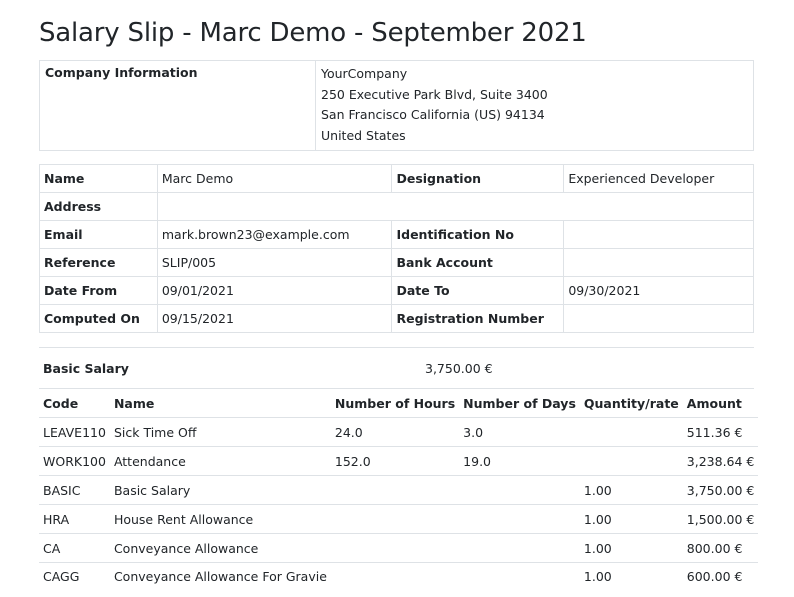 The width and height of the screenshot is (794, 597). What do you see at coordinates (721, 580) in the screenshot?
I see `row-amount: 600.00 €` at bounding box center [721, 580].